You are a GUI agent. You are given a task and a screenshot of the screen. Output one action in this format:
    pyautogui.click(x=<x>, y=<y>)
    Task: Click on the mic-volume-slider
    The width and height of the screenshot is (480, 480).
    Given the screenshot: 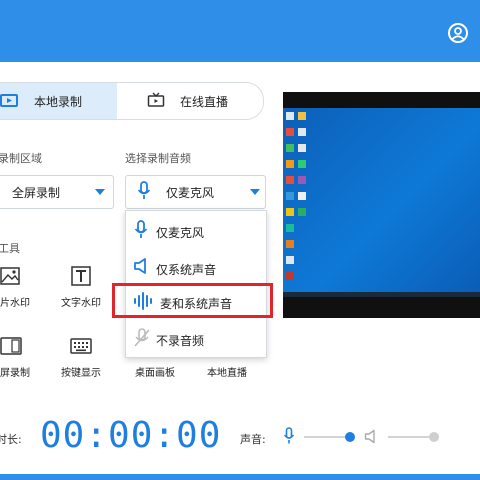 What is the action you would take?
    pyautogui.click(x=327, y=437)
    